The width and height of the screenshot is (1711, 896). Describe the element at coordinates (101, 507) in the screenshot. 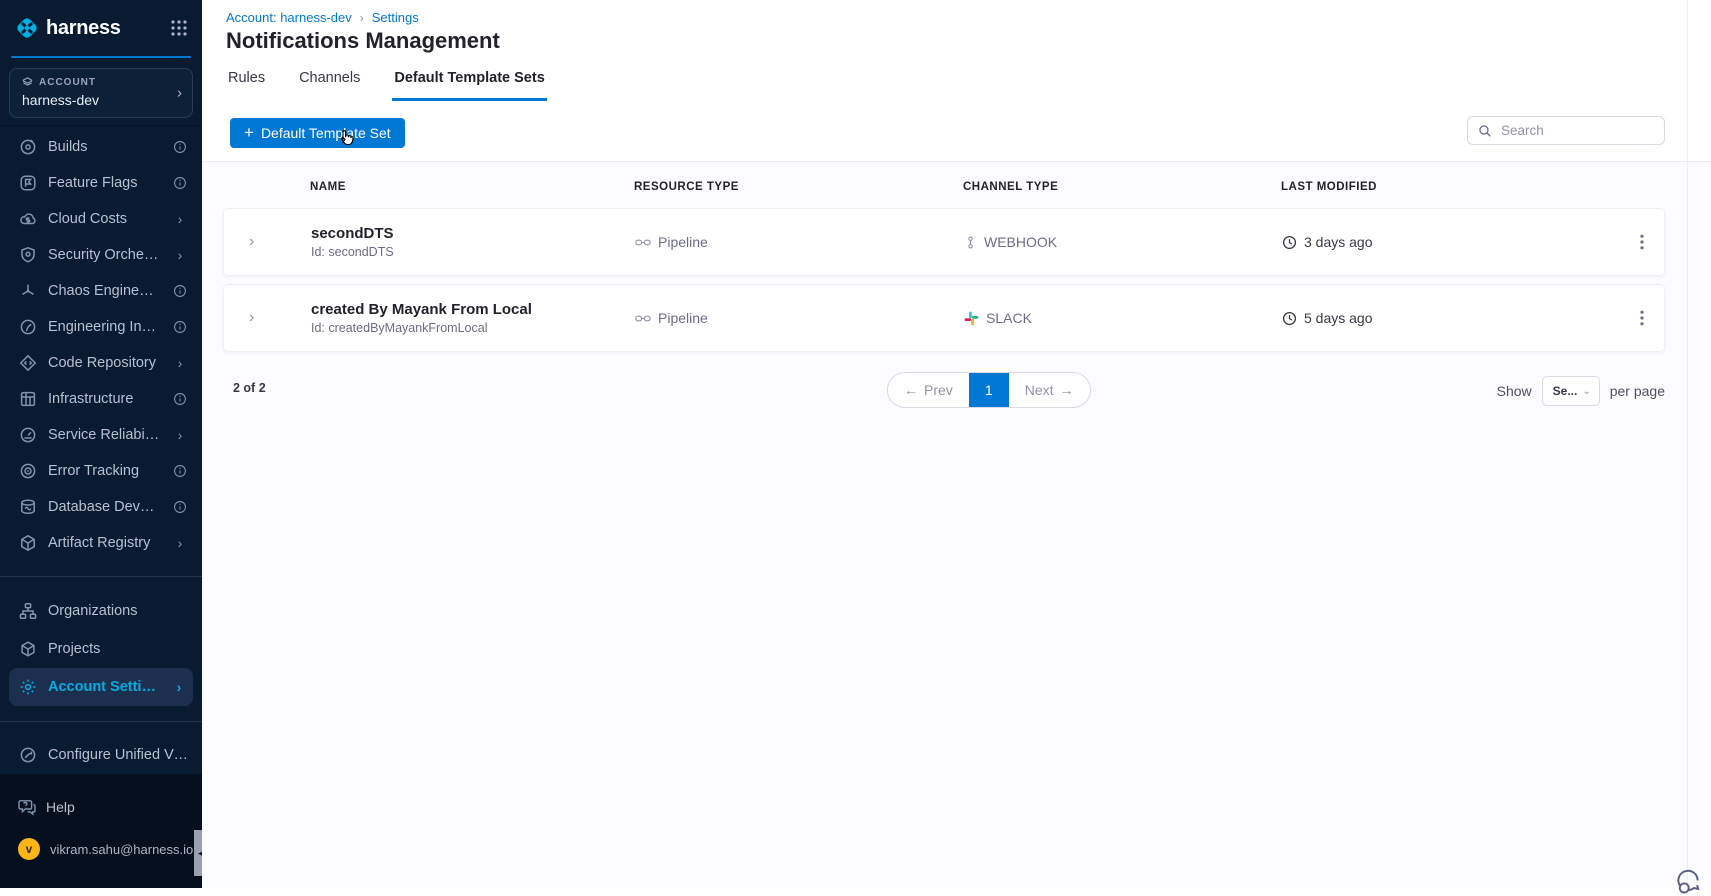

I see `sidebar-item-database-devops: Database DevOps` at that location.